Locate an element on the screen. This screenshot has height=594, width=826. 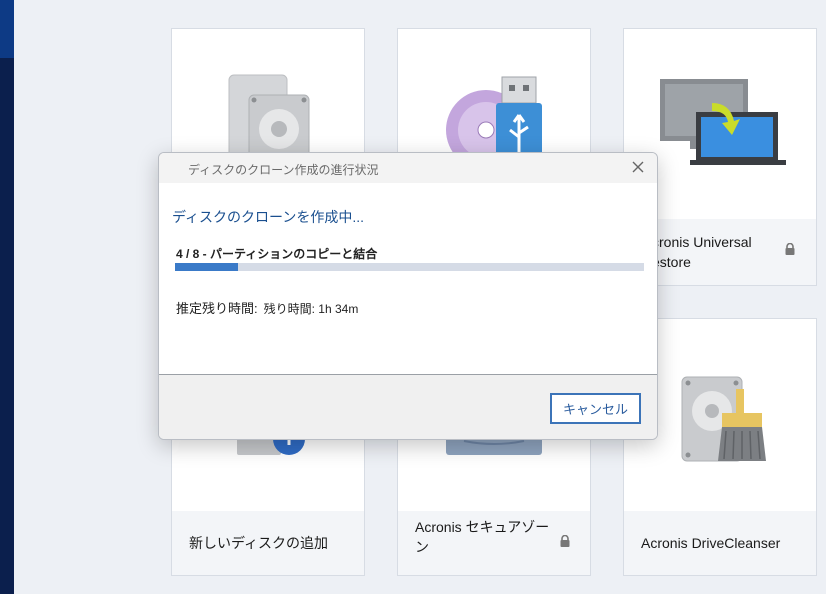
secure-zone-icon is located at coordinates (494, 446).